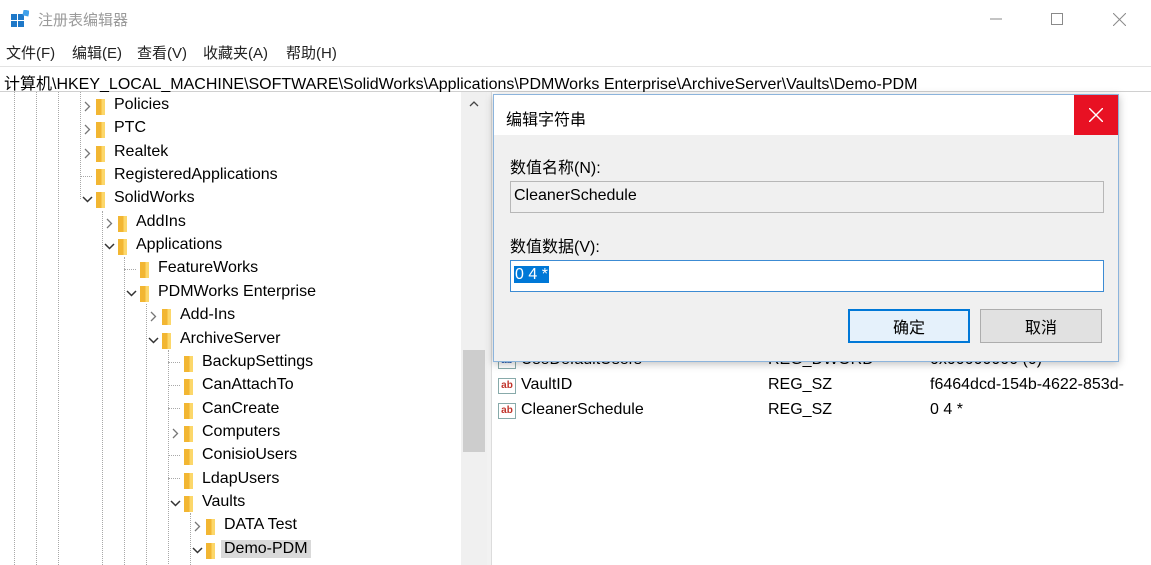 This screenshot has width=1151, height=565. I want to click on menu-view: 查看(V), so click(162, 52).